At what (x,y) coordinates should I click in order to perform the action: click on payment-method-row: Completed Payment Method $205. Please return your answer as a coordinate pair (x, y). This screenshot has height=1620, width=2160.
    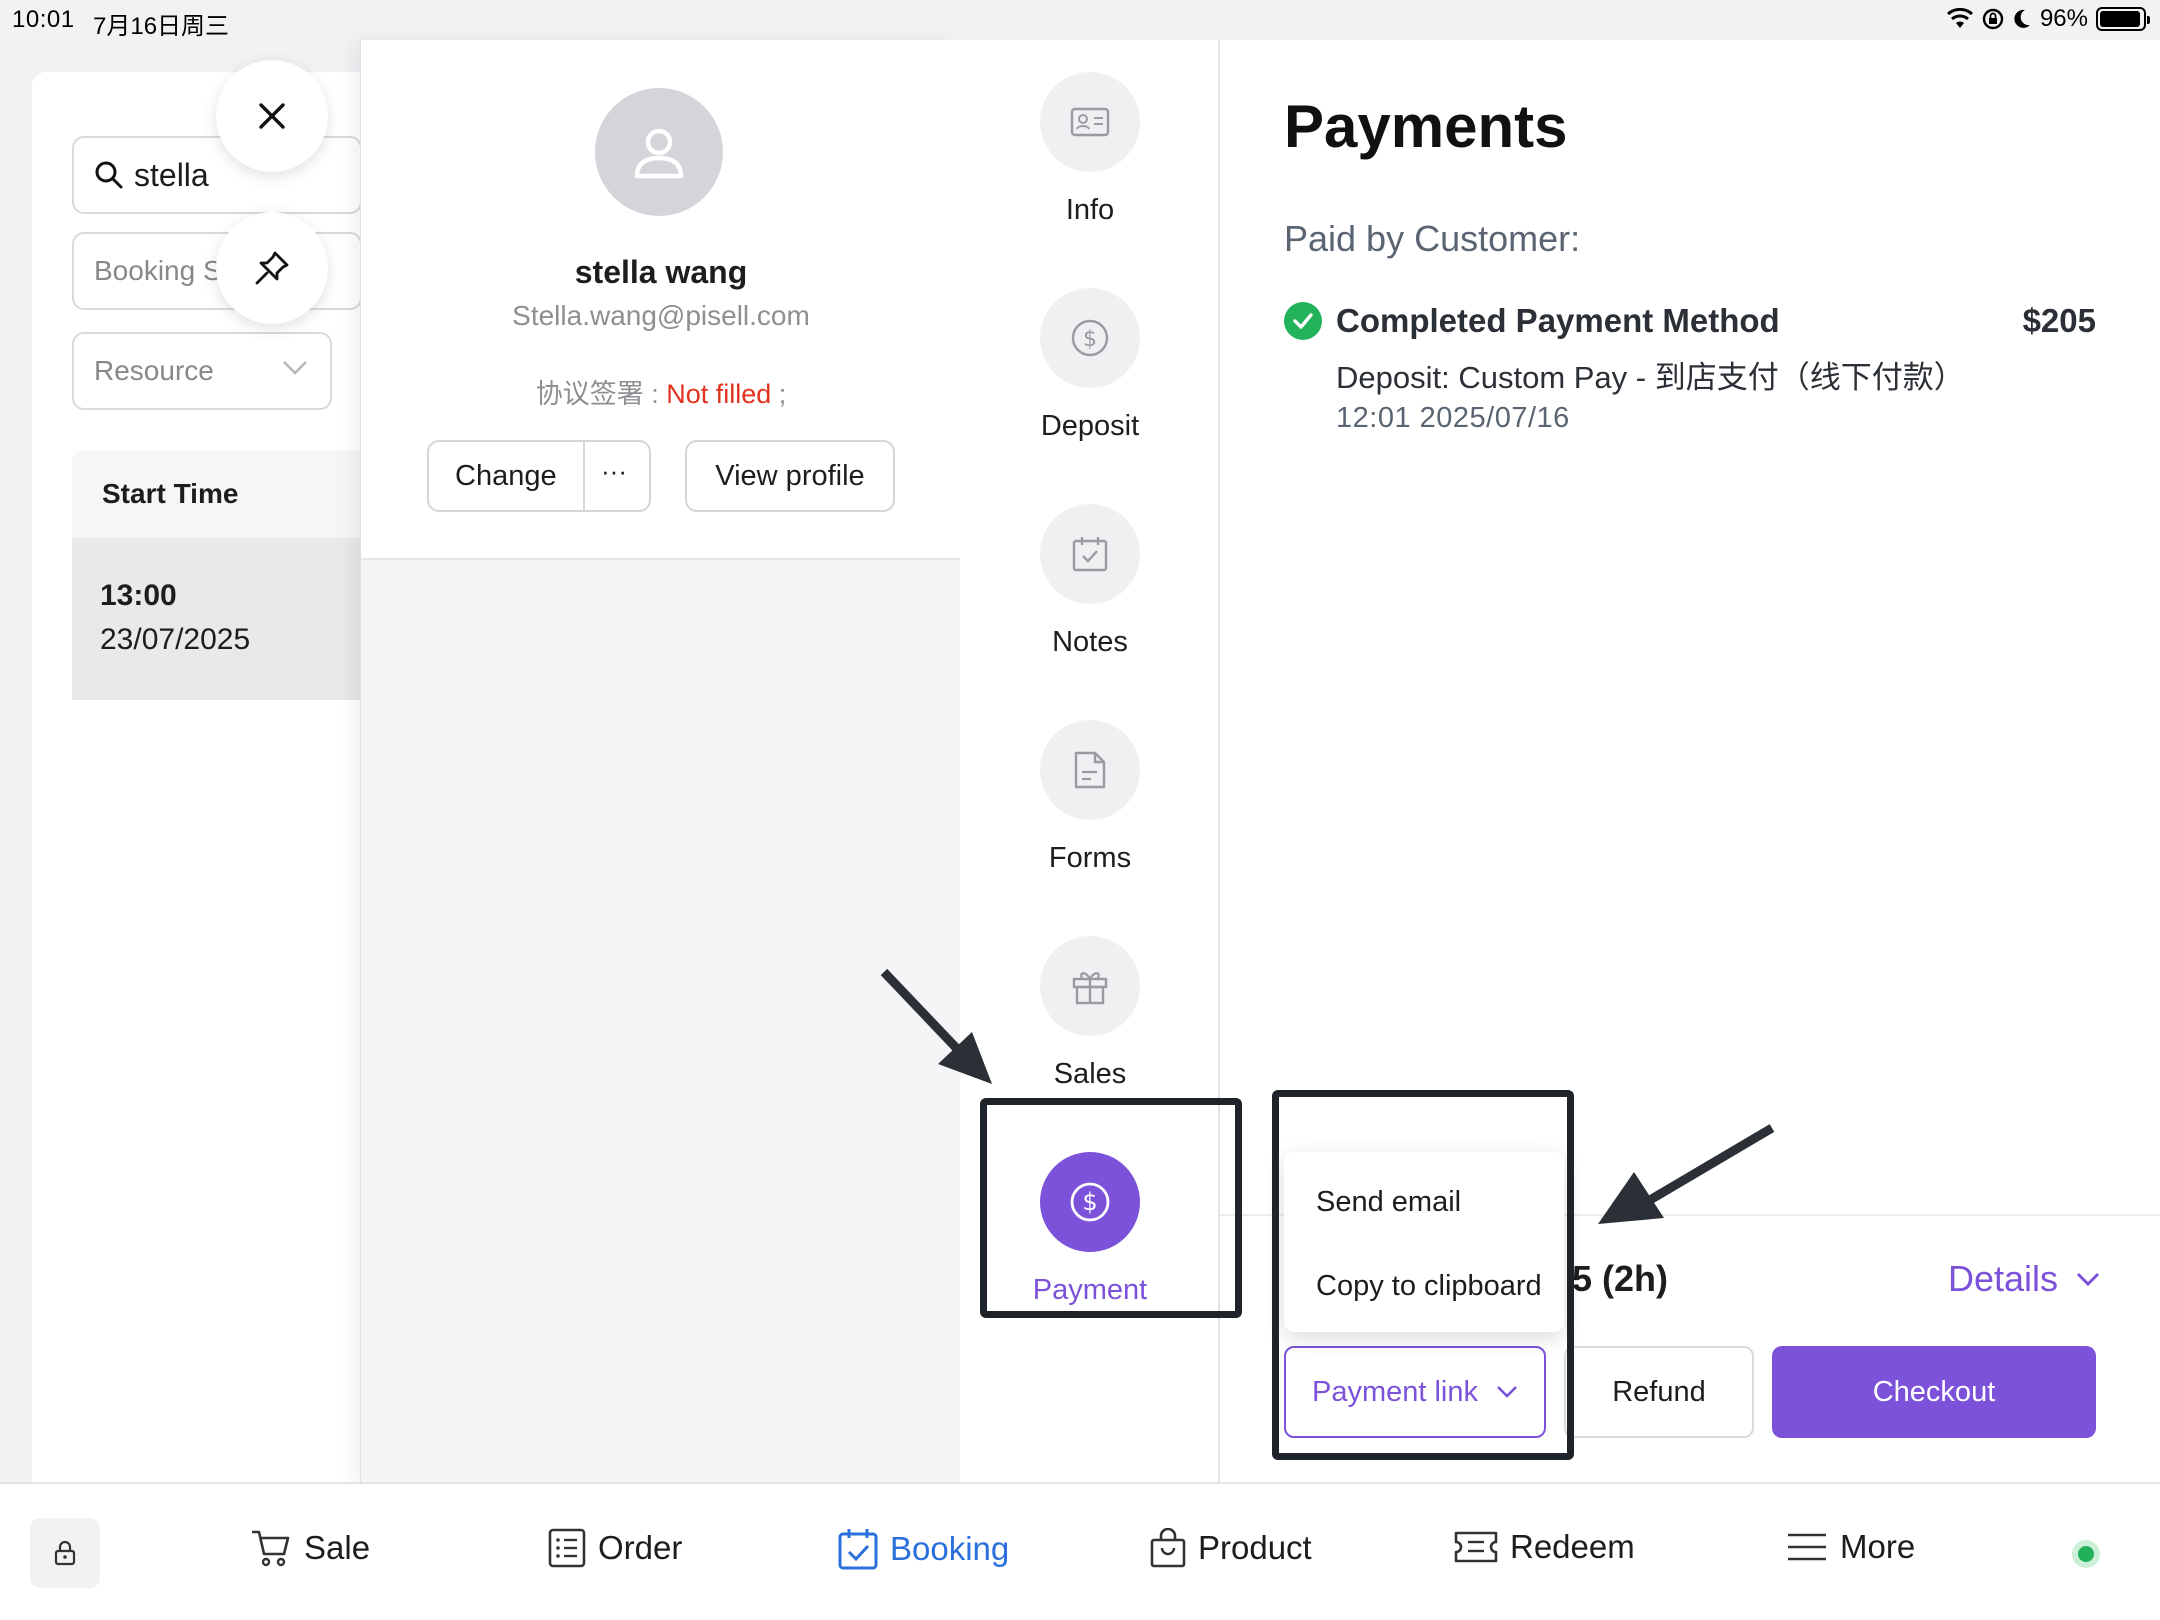
    Looking at the image, I should click on (1690, 321).